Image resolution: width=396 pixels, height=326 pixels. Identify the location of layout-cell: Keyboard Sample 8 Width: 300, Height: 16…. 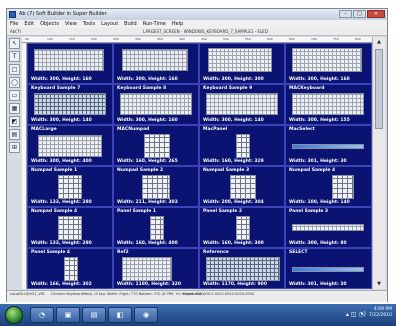
(156, 104).